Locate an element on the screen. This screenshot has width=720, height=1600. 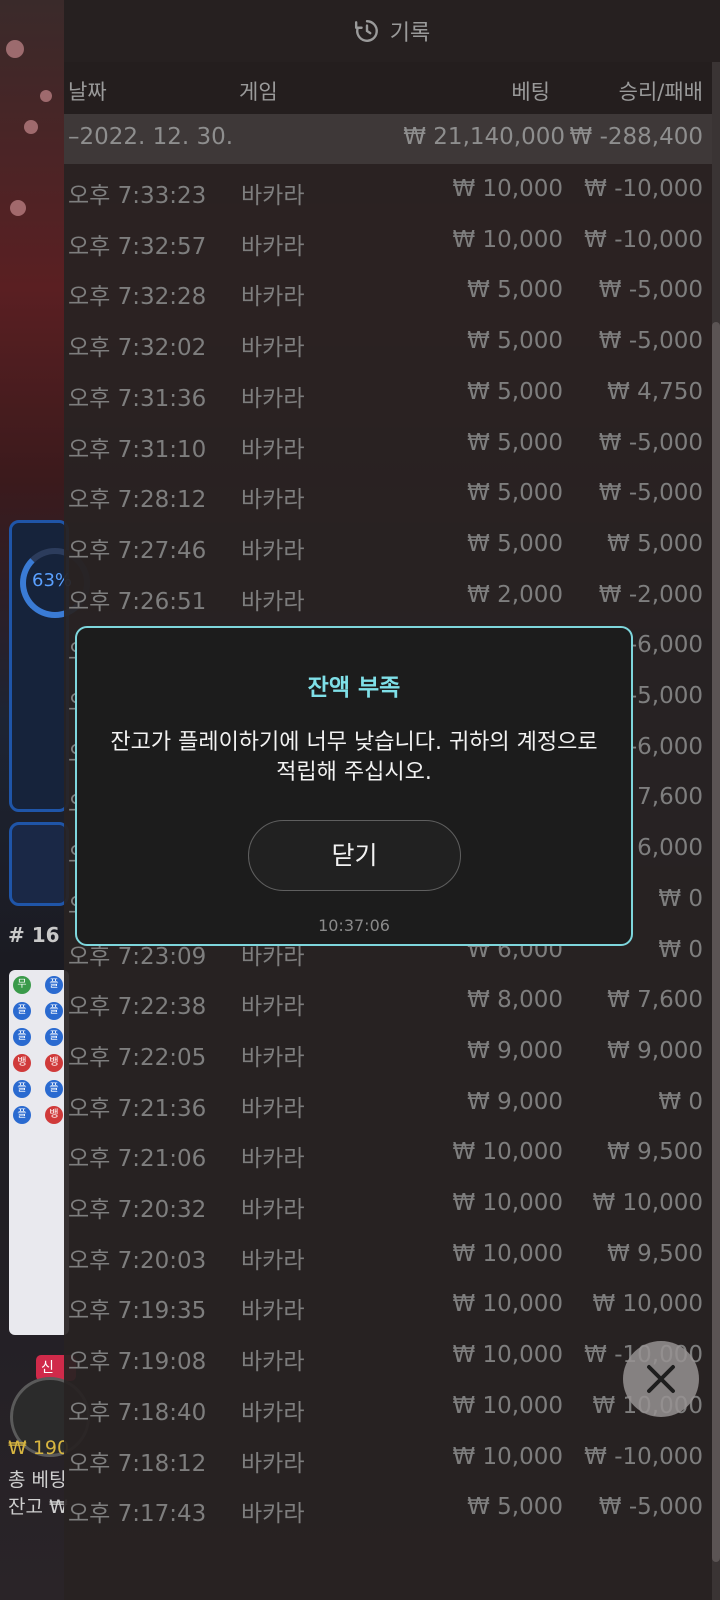
row-time: 오후 7:17:43 is located at coordinates (137, 1514).